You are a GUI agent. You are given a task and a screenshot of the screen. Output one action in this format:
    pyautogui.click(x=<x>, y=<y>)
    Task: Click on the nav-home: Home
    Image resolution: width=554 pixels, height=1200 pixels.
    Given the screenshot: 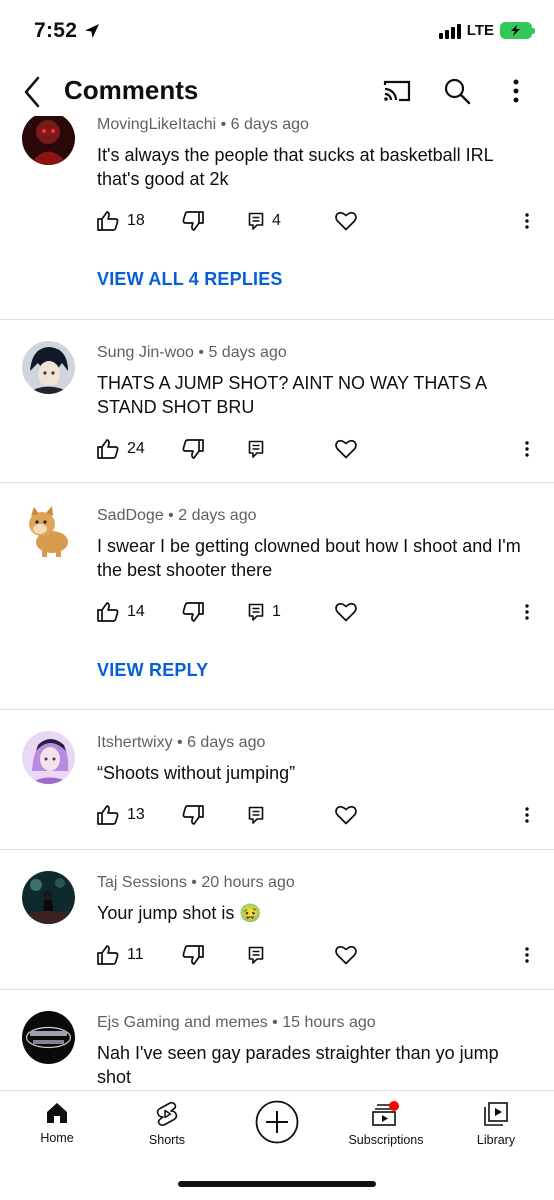 What is the action you would take?
    pyautogui.click(x=57, y=1123)
    